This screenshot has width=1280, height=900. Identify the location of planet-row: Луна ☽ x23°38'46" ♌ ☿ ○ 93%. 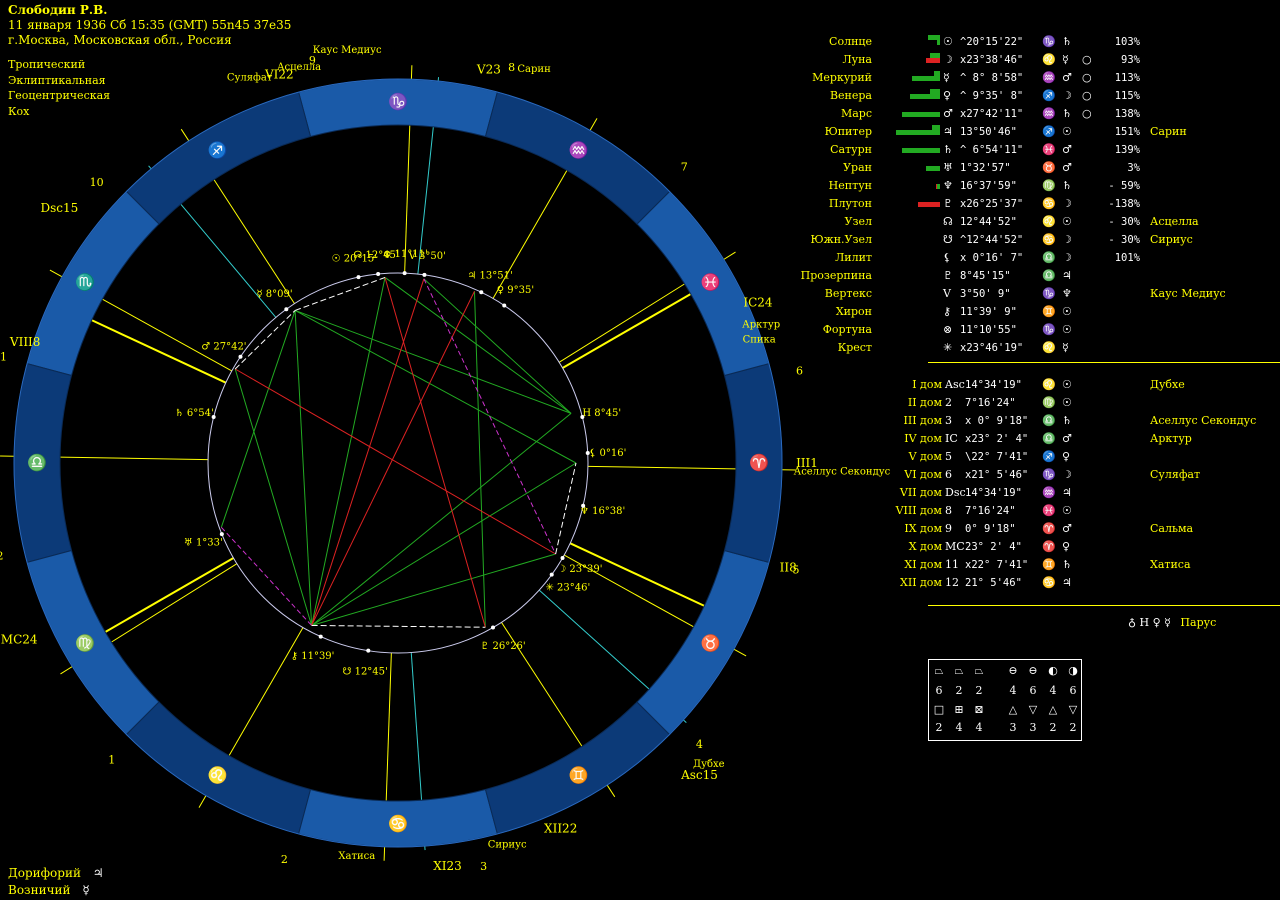
(1035, 60).